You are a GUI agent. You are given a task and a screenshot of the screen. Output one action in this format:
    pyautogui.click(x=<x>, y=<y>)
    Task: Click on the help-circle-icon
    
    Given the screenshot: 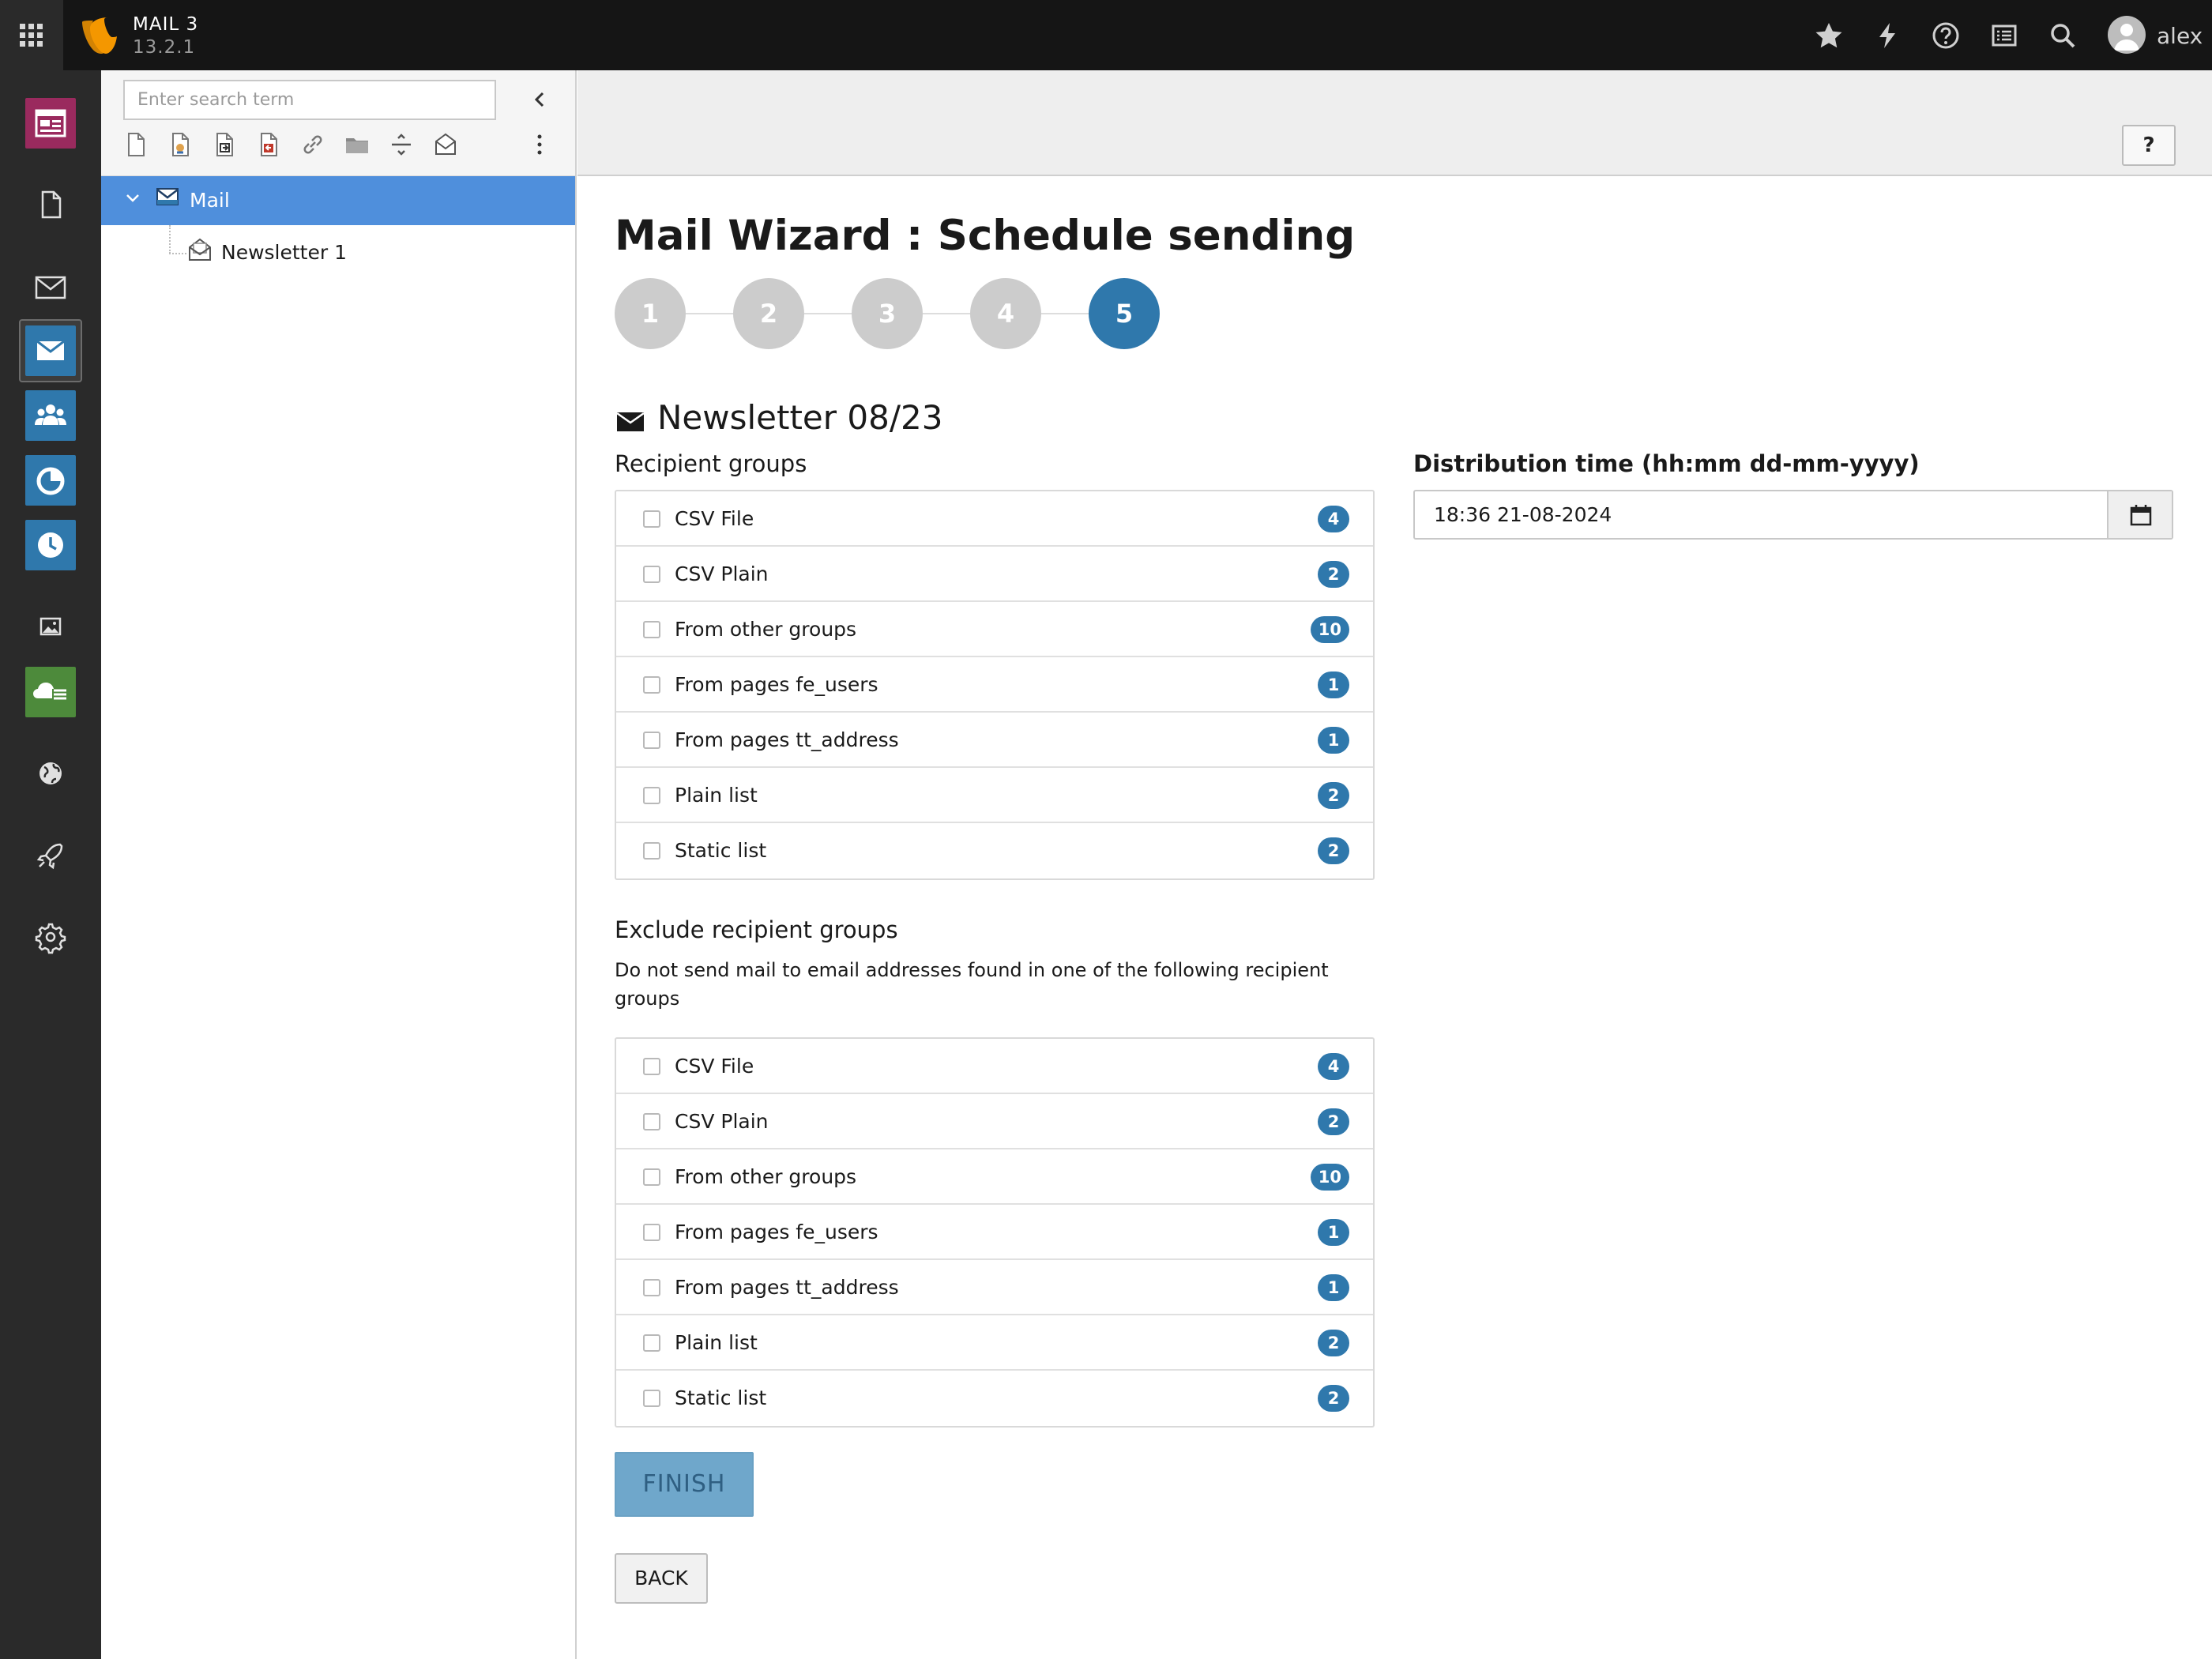 What is the action you would take?
    pyautogui.click(x=1946, y=36)
    